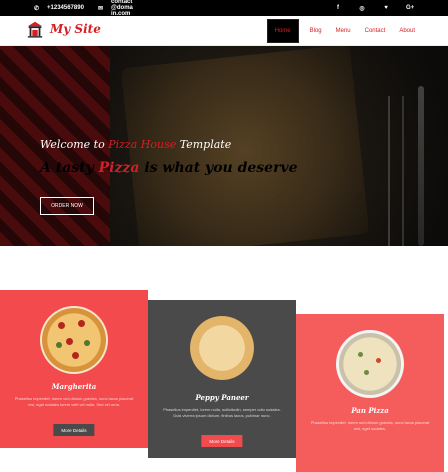  Describe the element at coordinates (316, 31) in the screenshot. I see `nav-blog: Blog` at that location.